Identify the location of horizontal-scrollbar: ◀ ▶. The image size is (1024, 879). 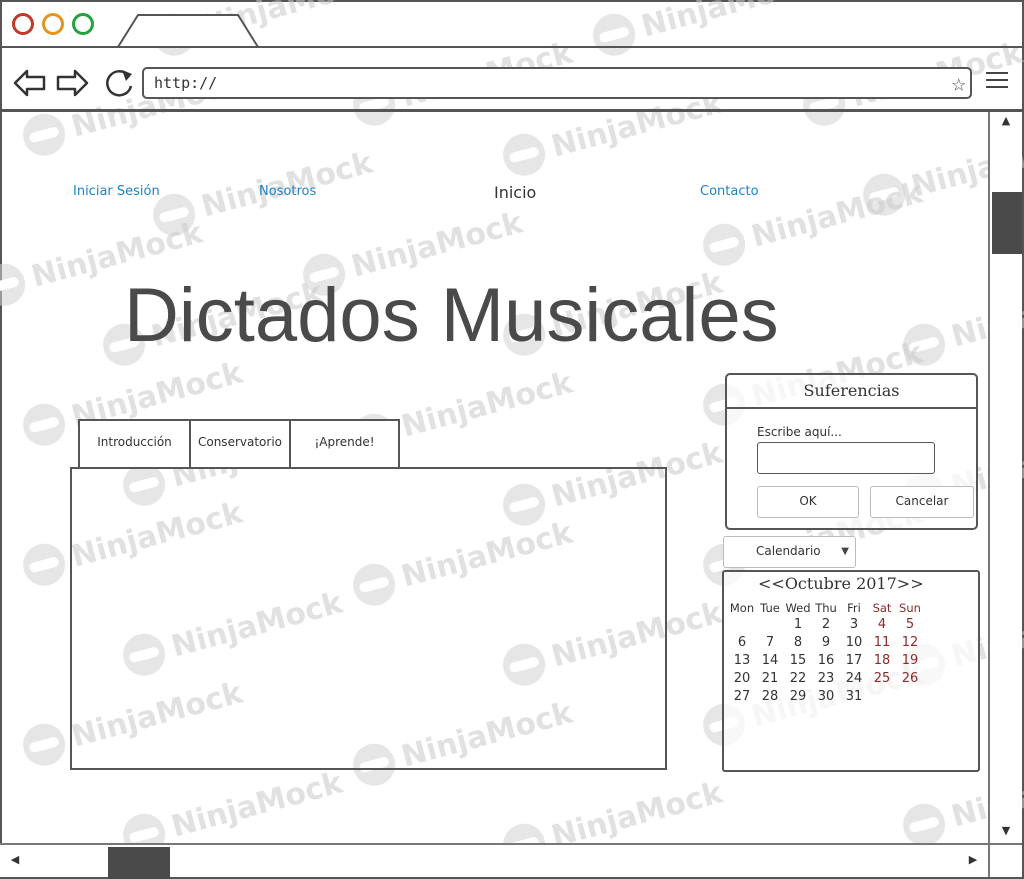
(494, 861).